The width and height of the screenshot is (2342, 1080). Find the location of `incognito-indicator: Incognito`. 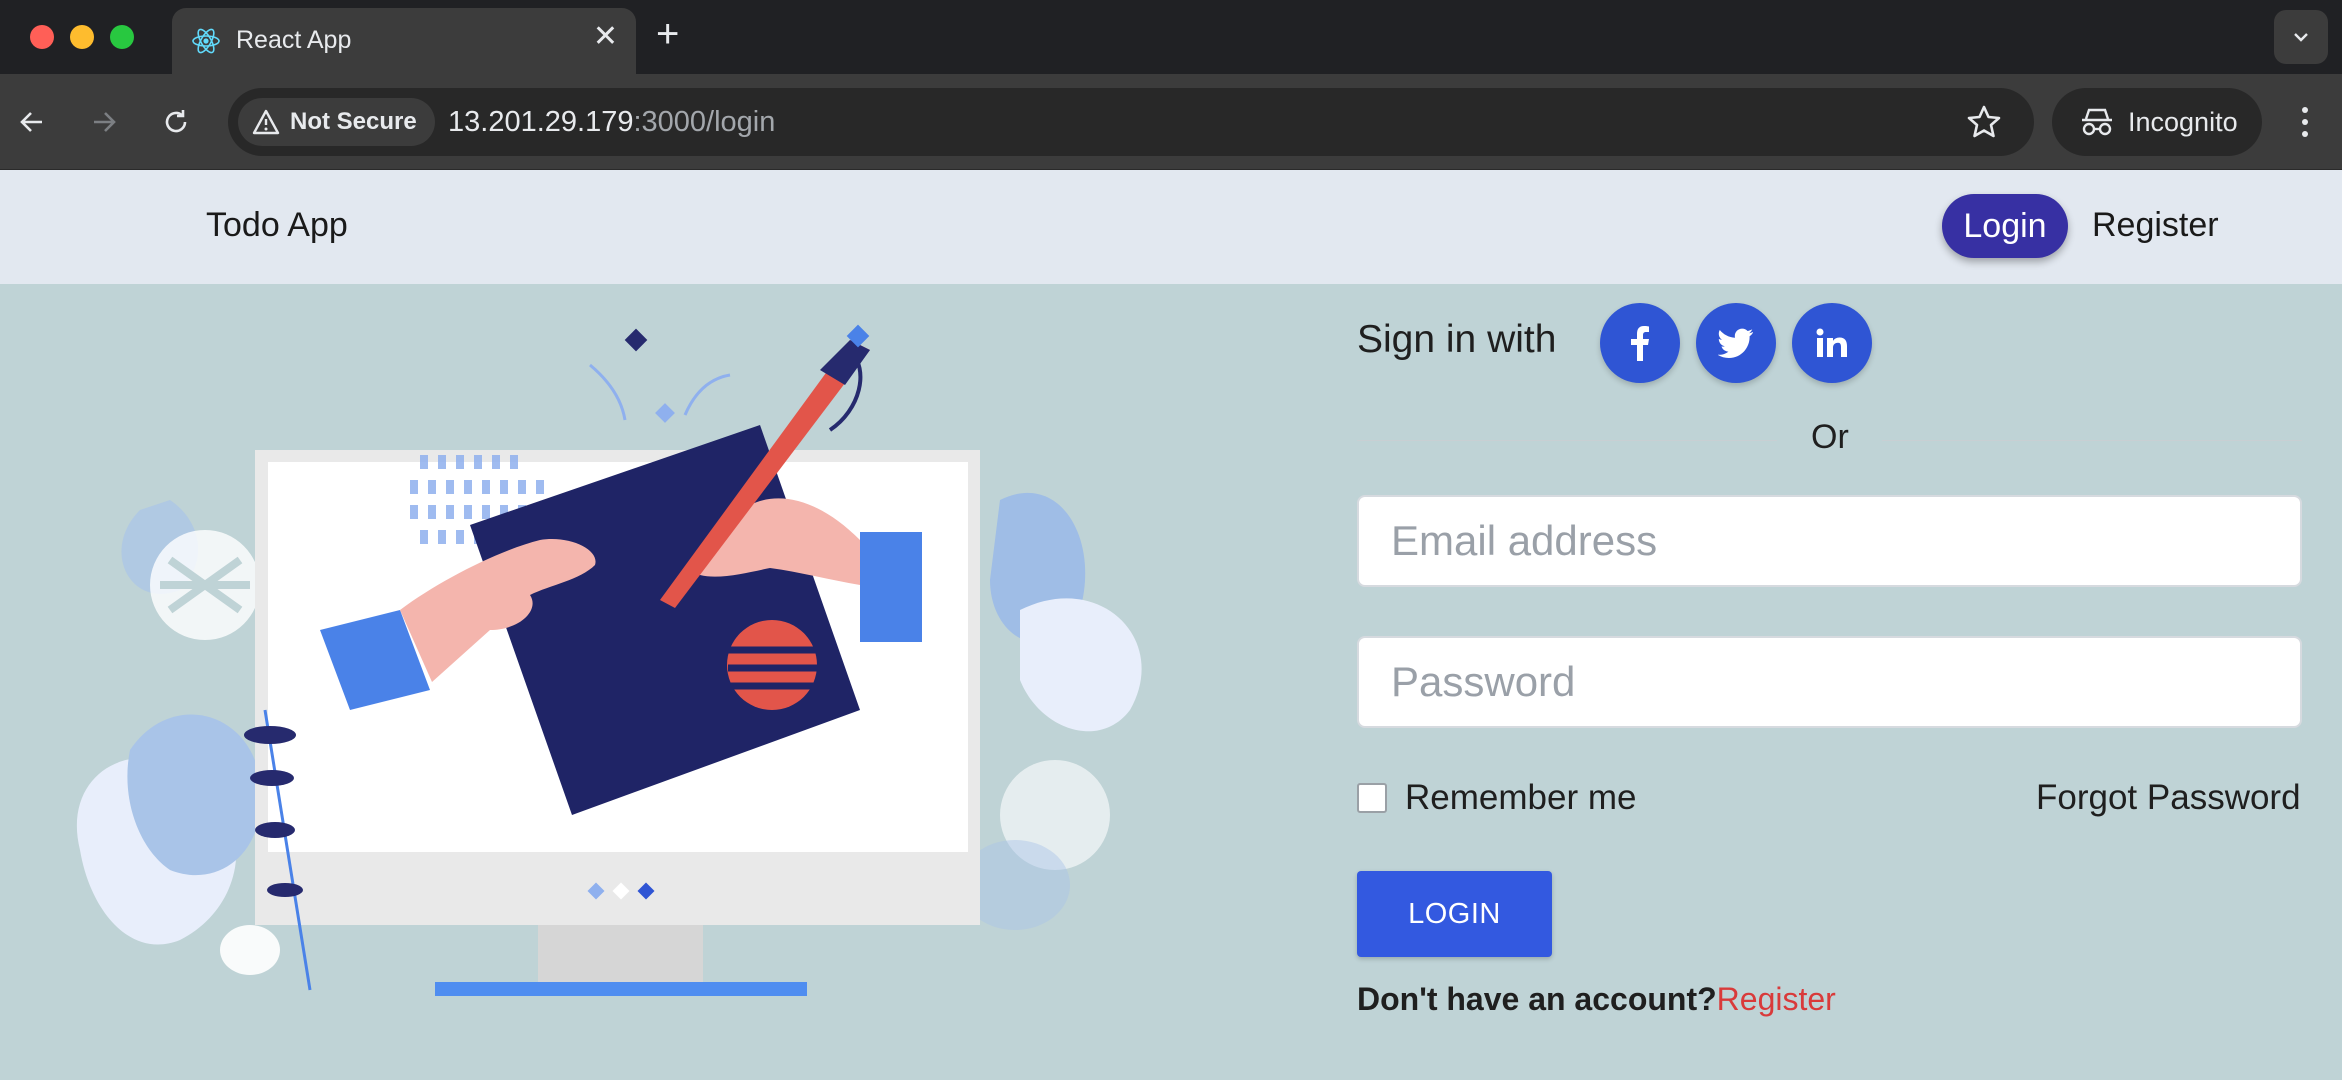

incognito-indicator: Incognito is located at coordinates (2157, 122).